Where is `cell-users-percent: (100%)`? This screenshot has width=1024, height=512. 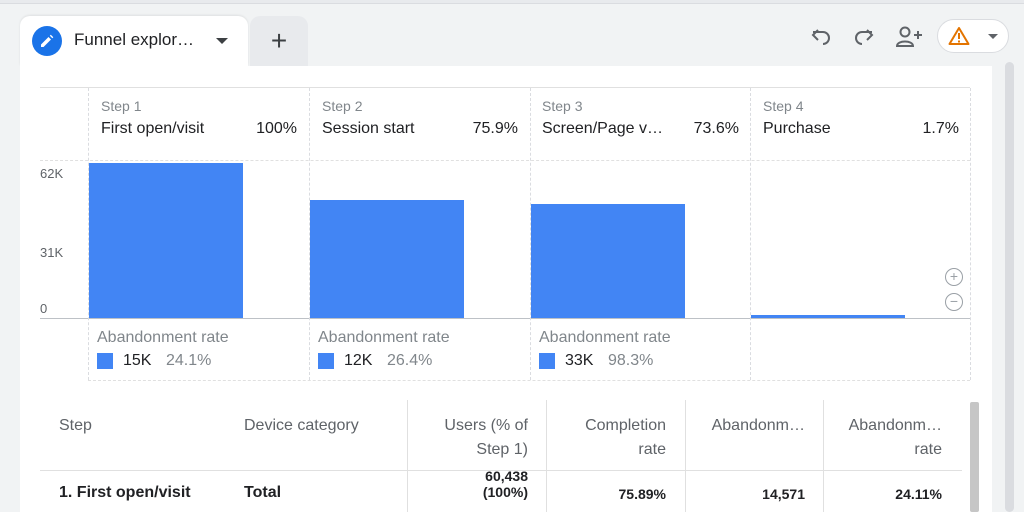
cell-users-percent: (100%) is located at coordinates (505, 492).